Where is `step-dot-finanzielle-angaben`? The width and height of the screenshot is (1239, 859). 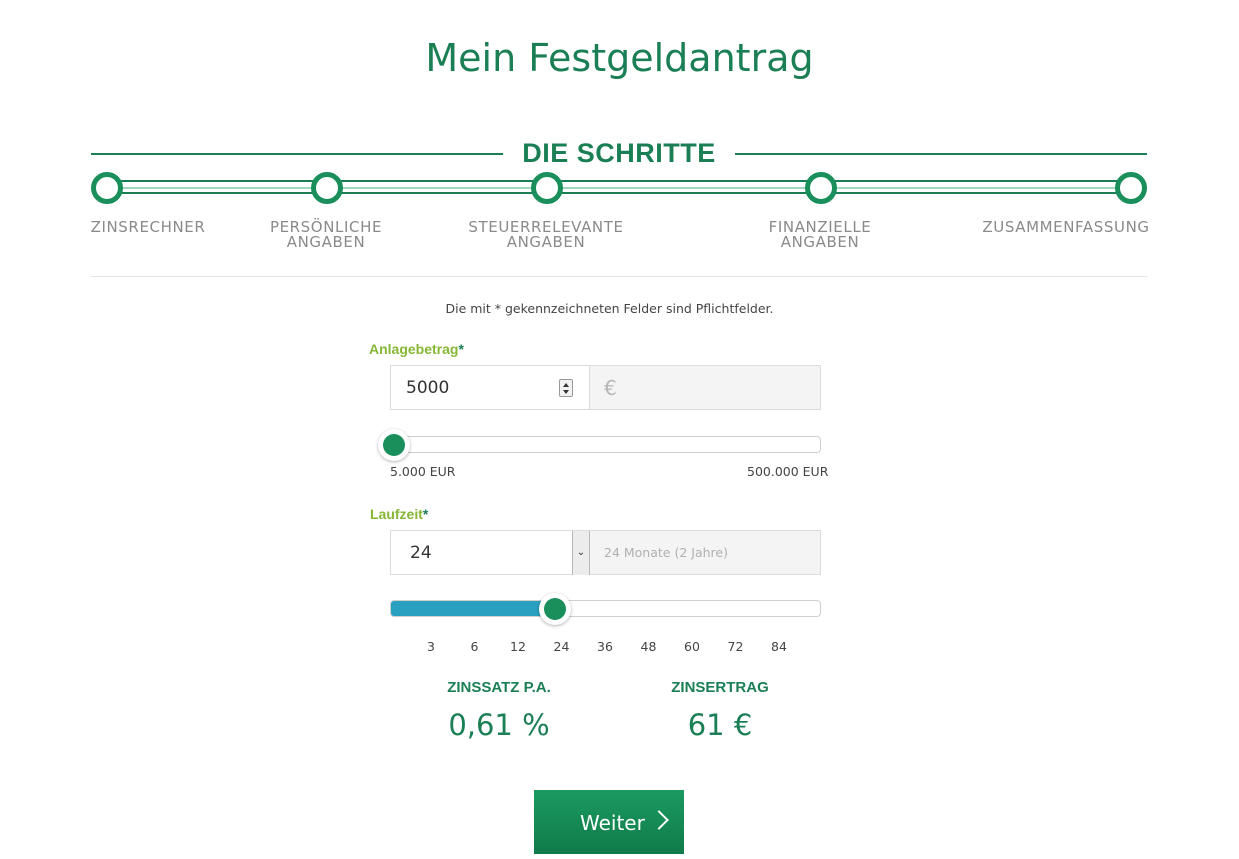 step-dot-finanzielle-angaben is located at coordinates (821, 188).